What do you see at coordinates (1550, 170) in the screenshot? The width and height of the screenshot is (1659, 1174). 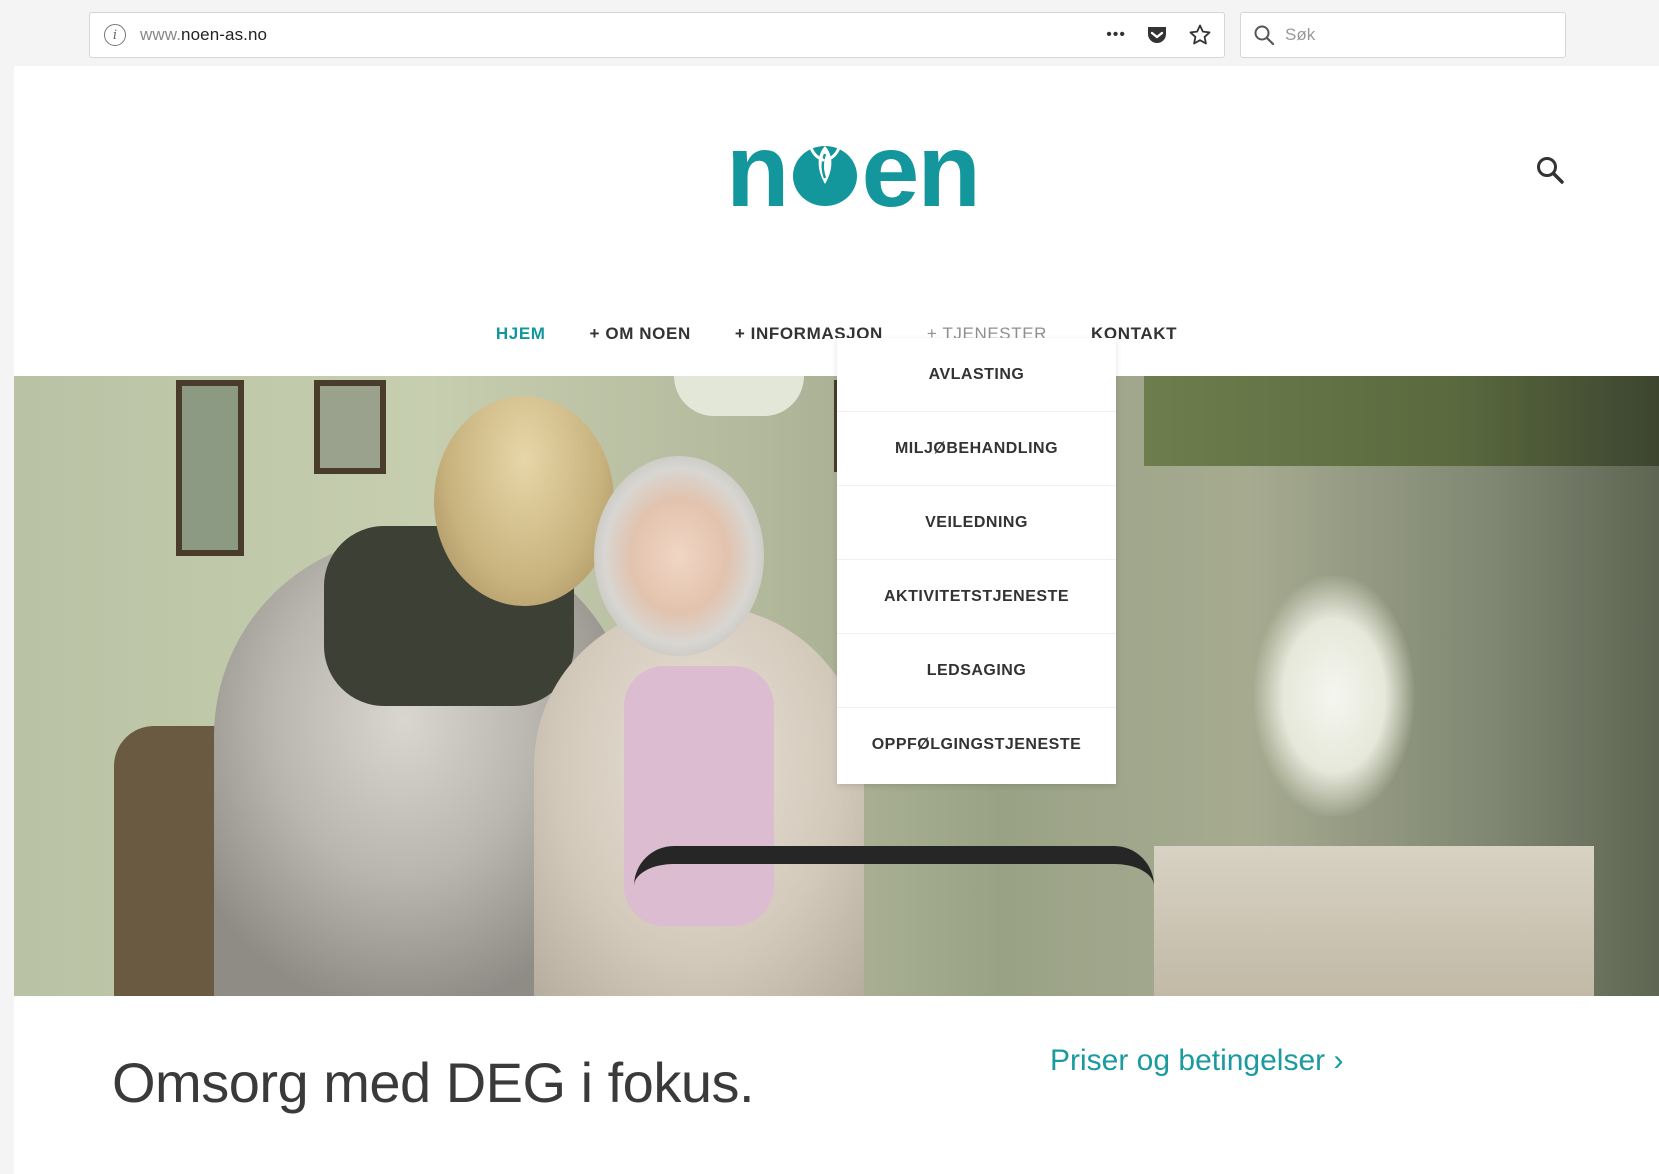 I see `site-search-icon` at bounding box center [1550, 170].